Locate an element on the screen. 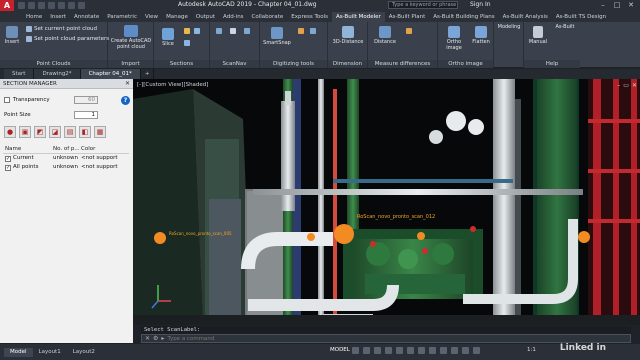 The height and width of the screenshot is (360, 640). undo-icon is located at coordinates (71, 5).